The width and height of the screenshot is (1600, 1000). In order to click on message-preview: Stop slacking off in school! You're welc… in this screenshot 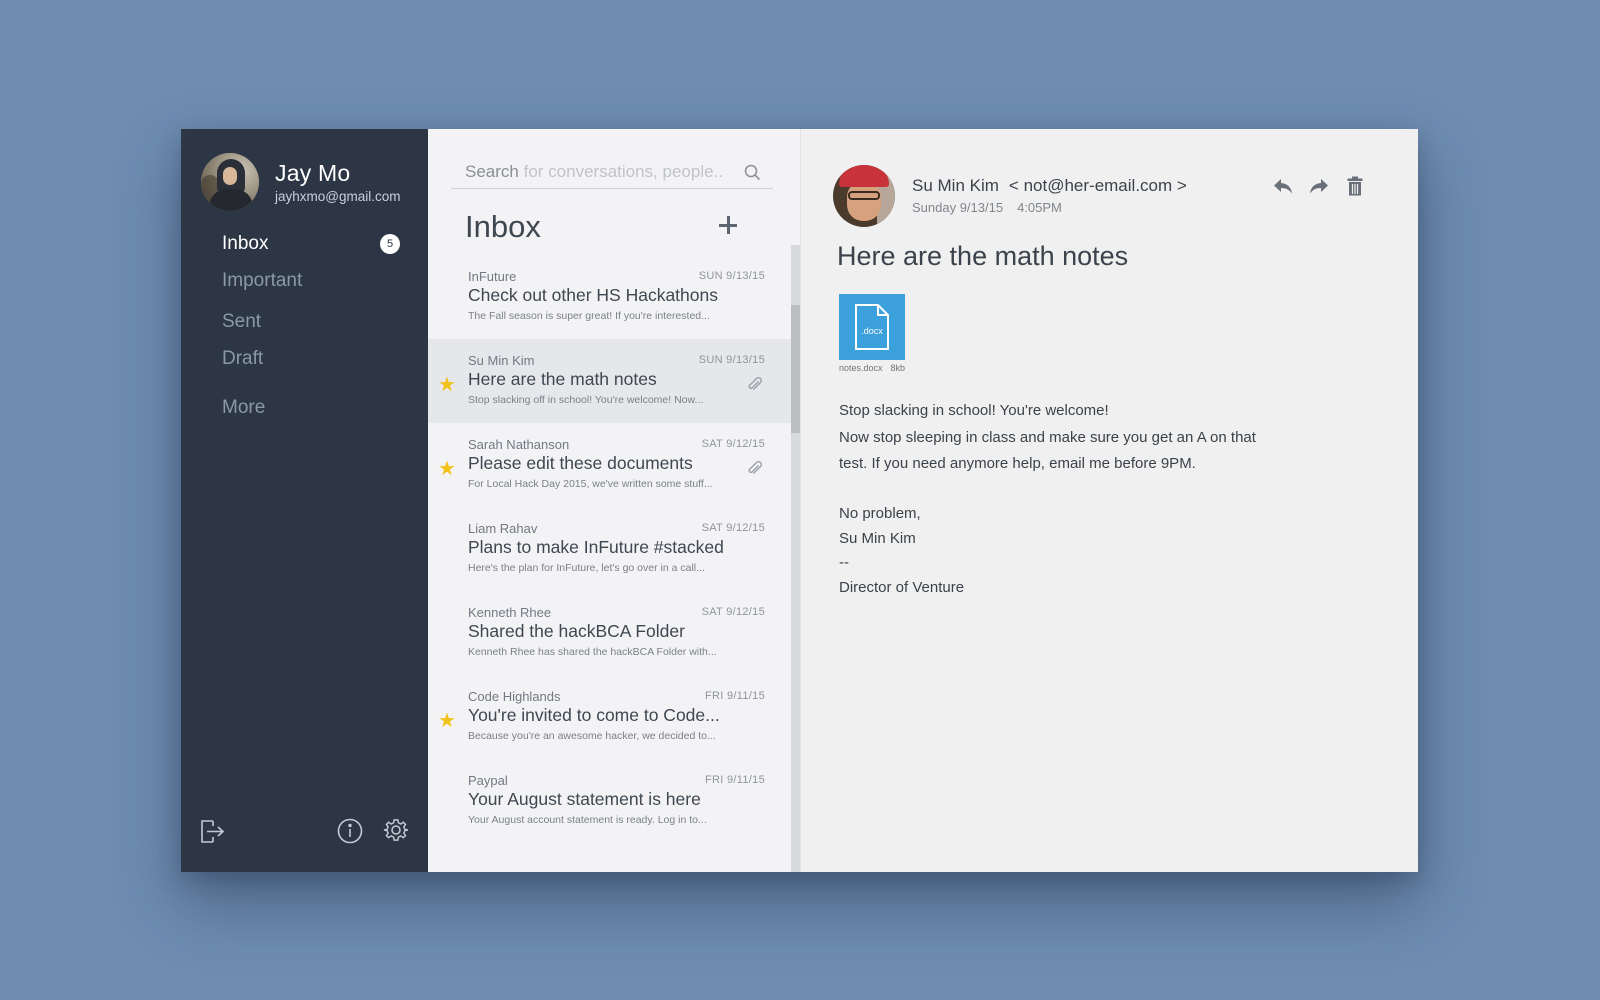, I will do `click(586, 400)`.